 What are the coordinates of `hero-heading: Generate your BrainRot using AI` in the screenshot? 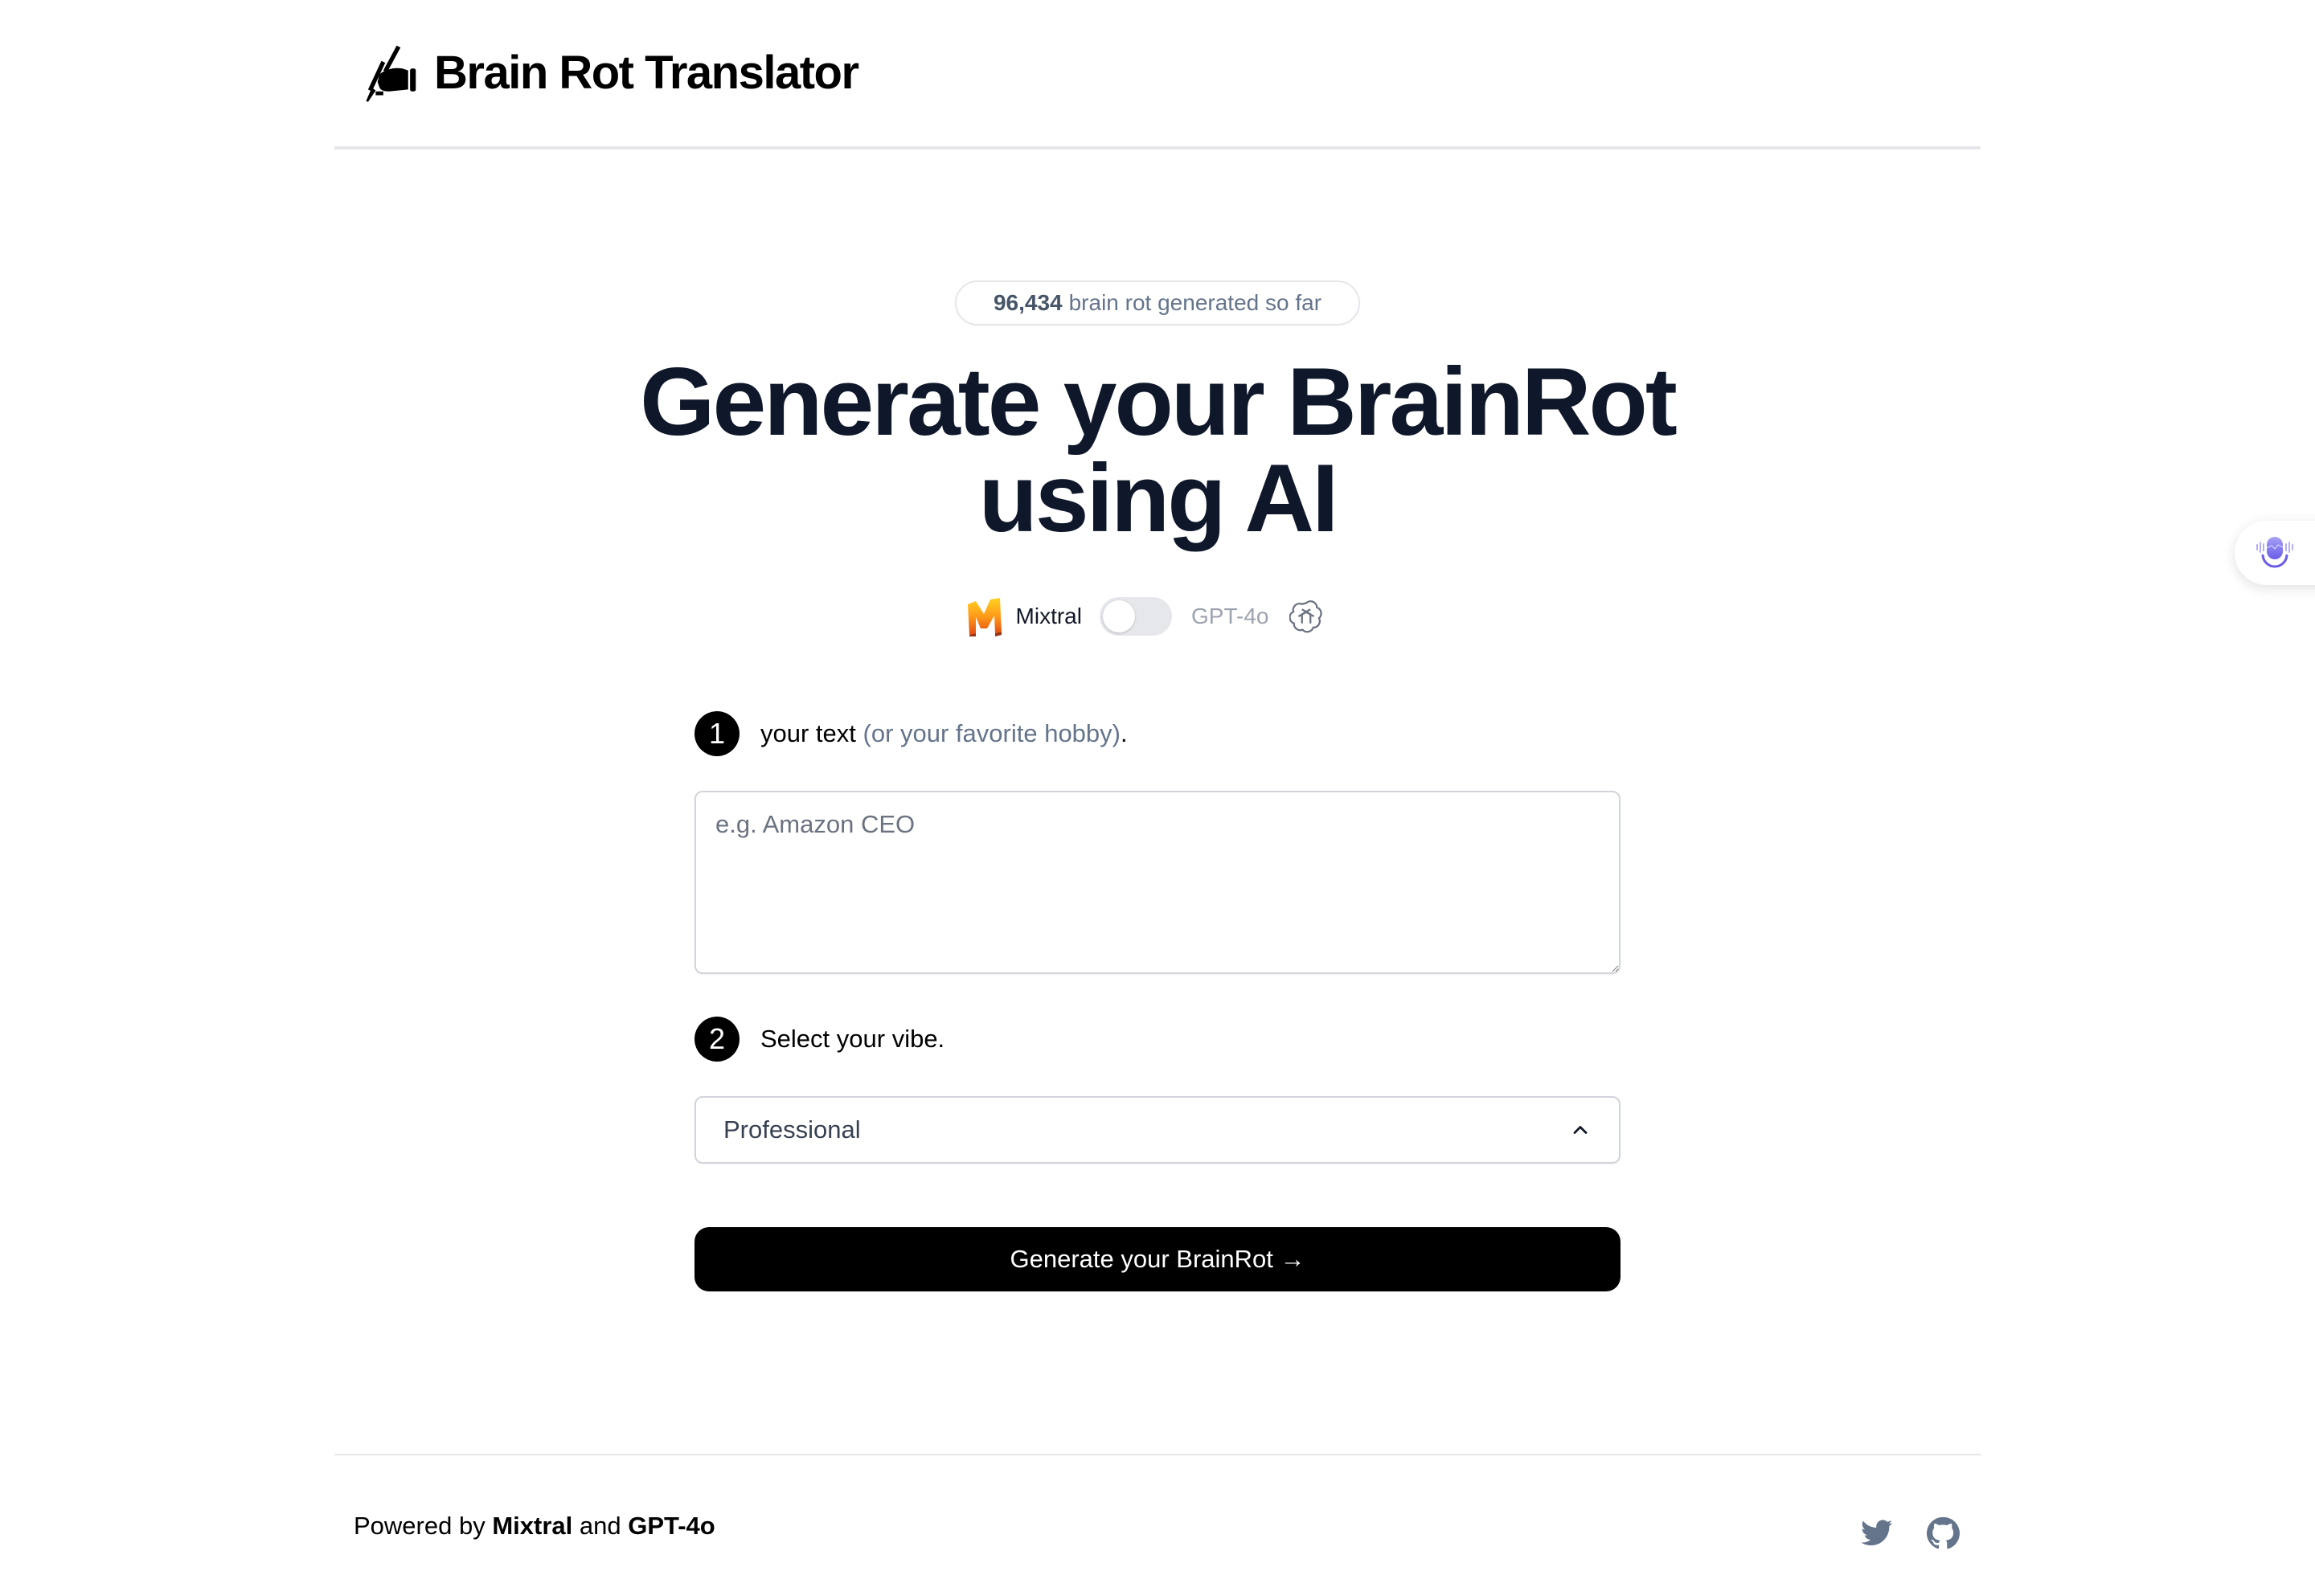 It's located at (1157, 450).